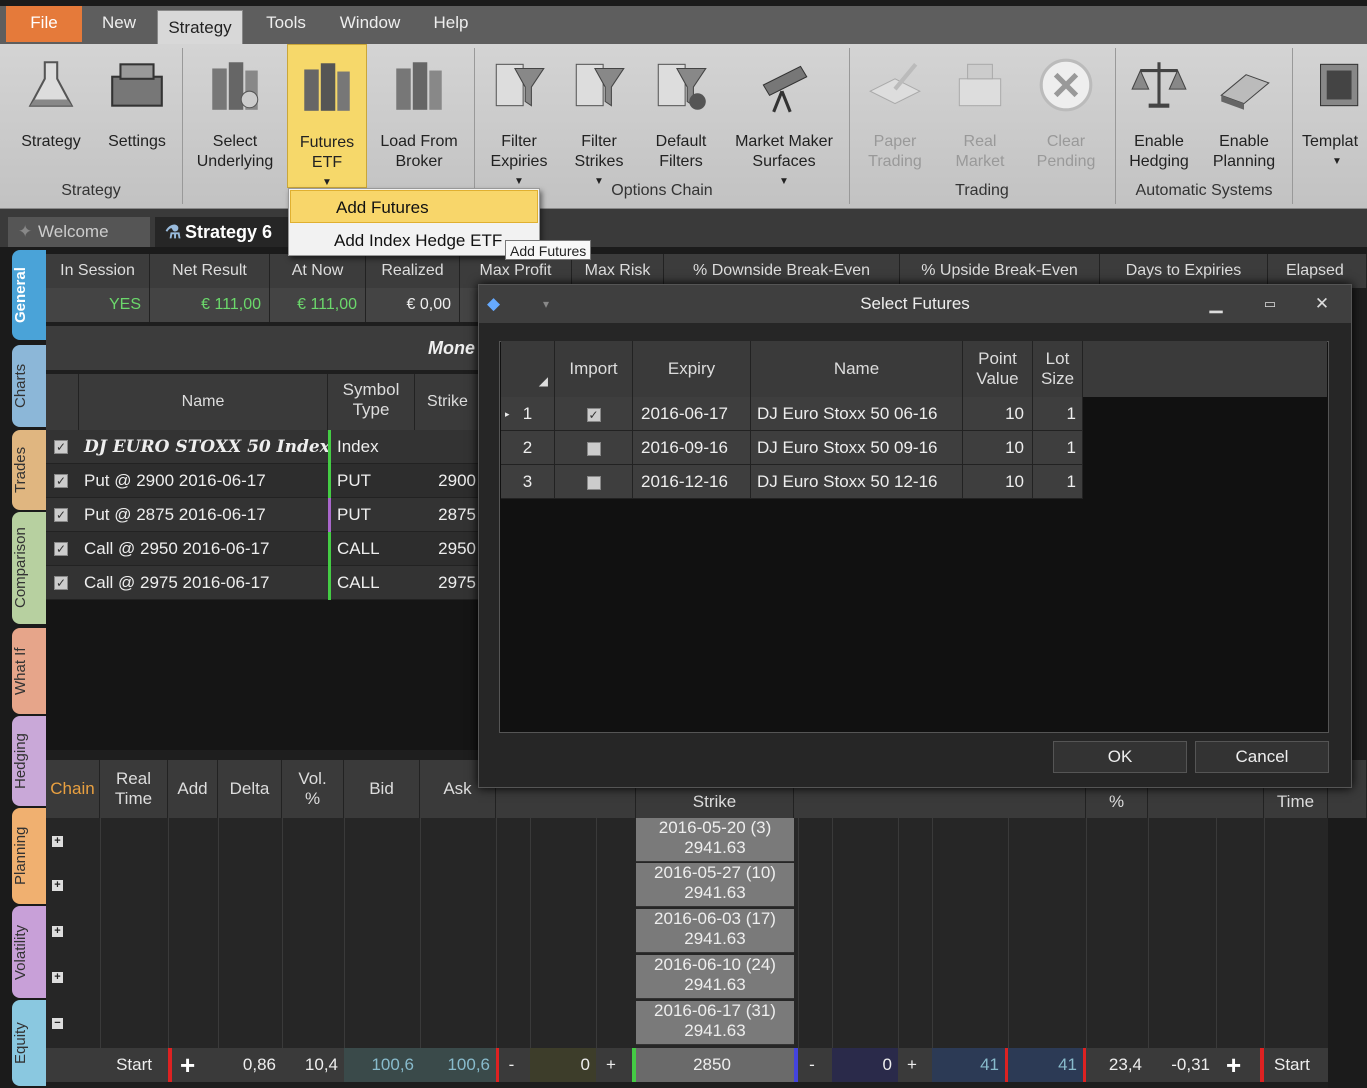 The height and width of the screenshot is (1088, 1367). I want to click on default-filters-button: Default Filters, so click(681, 114).